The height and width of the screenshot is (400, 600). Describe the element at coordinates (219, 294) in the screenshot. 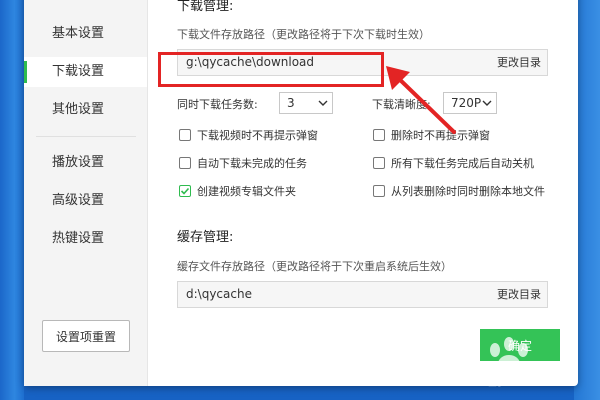

I see `cache-path-value: d:\qycache` at that location.